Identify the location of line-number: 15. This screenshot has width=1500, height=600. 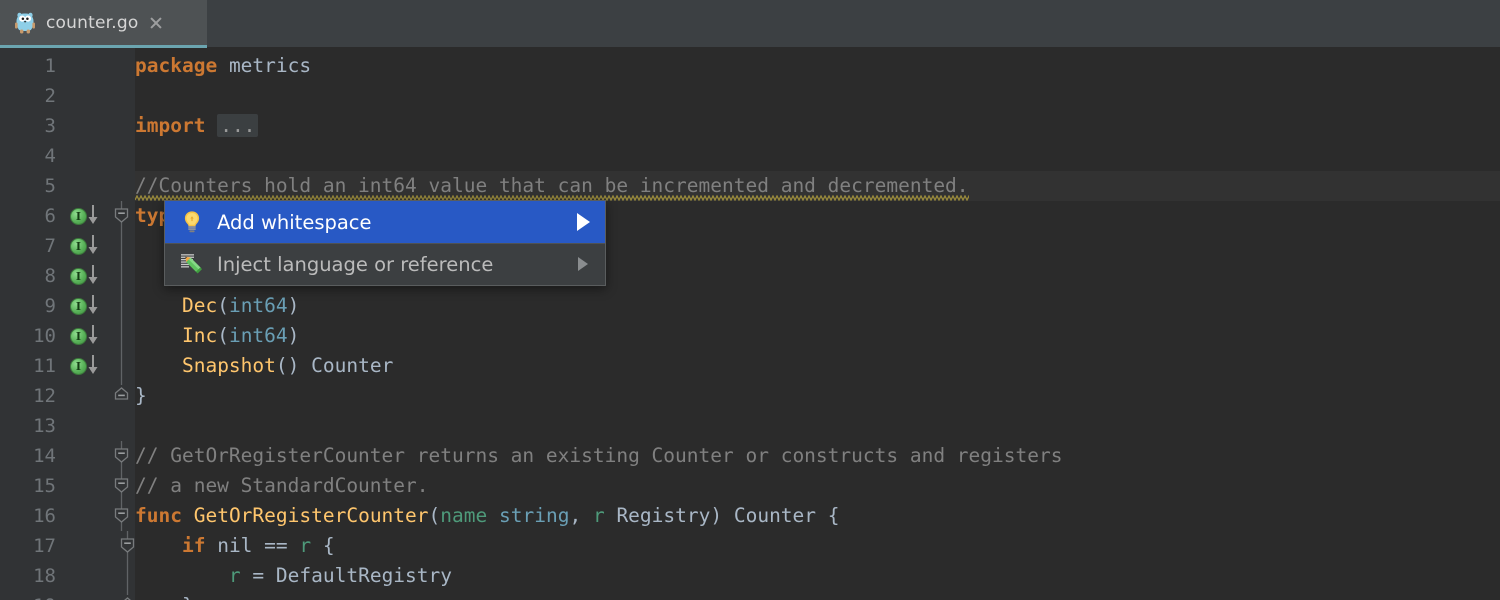
(44, 486).